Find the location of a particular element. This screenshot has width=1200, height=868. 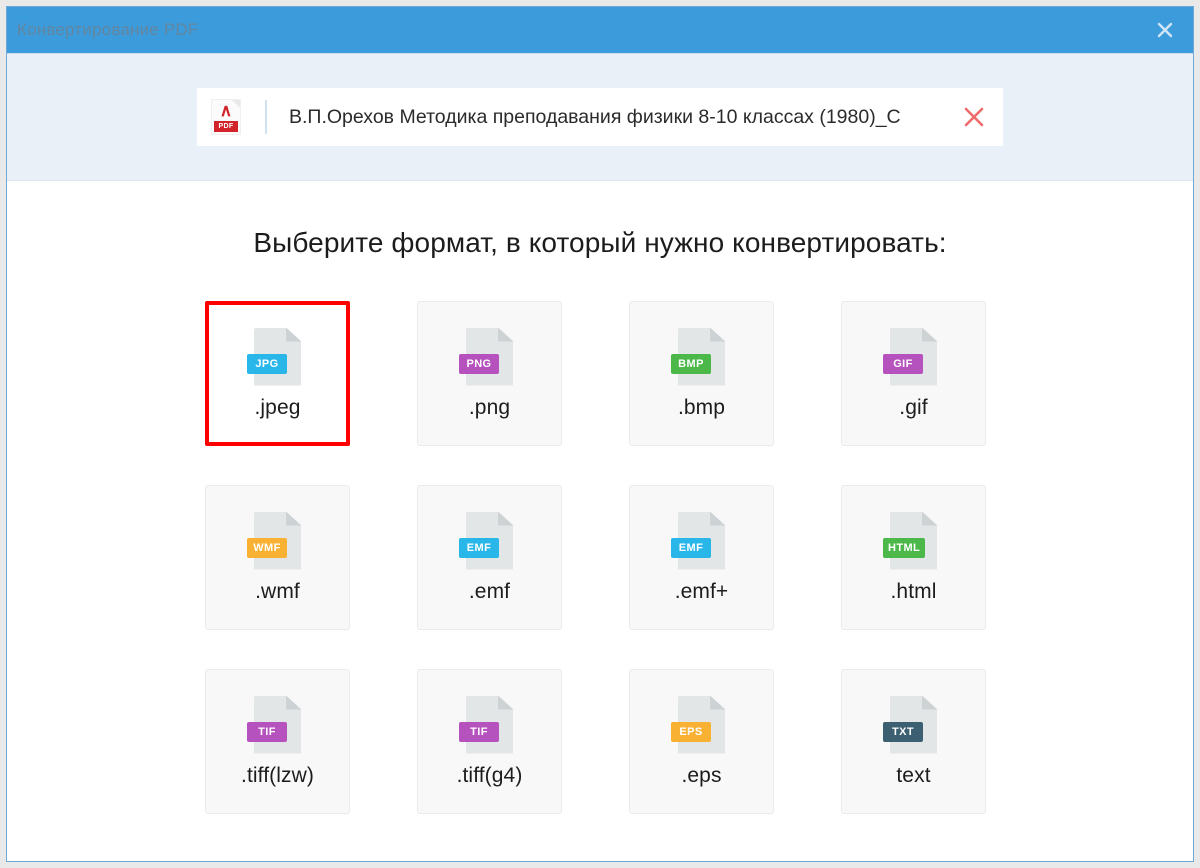

format-label: .tiff(g4) is located at coordinates (489, 775).